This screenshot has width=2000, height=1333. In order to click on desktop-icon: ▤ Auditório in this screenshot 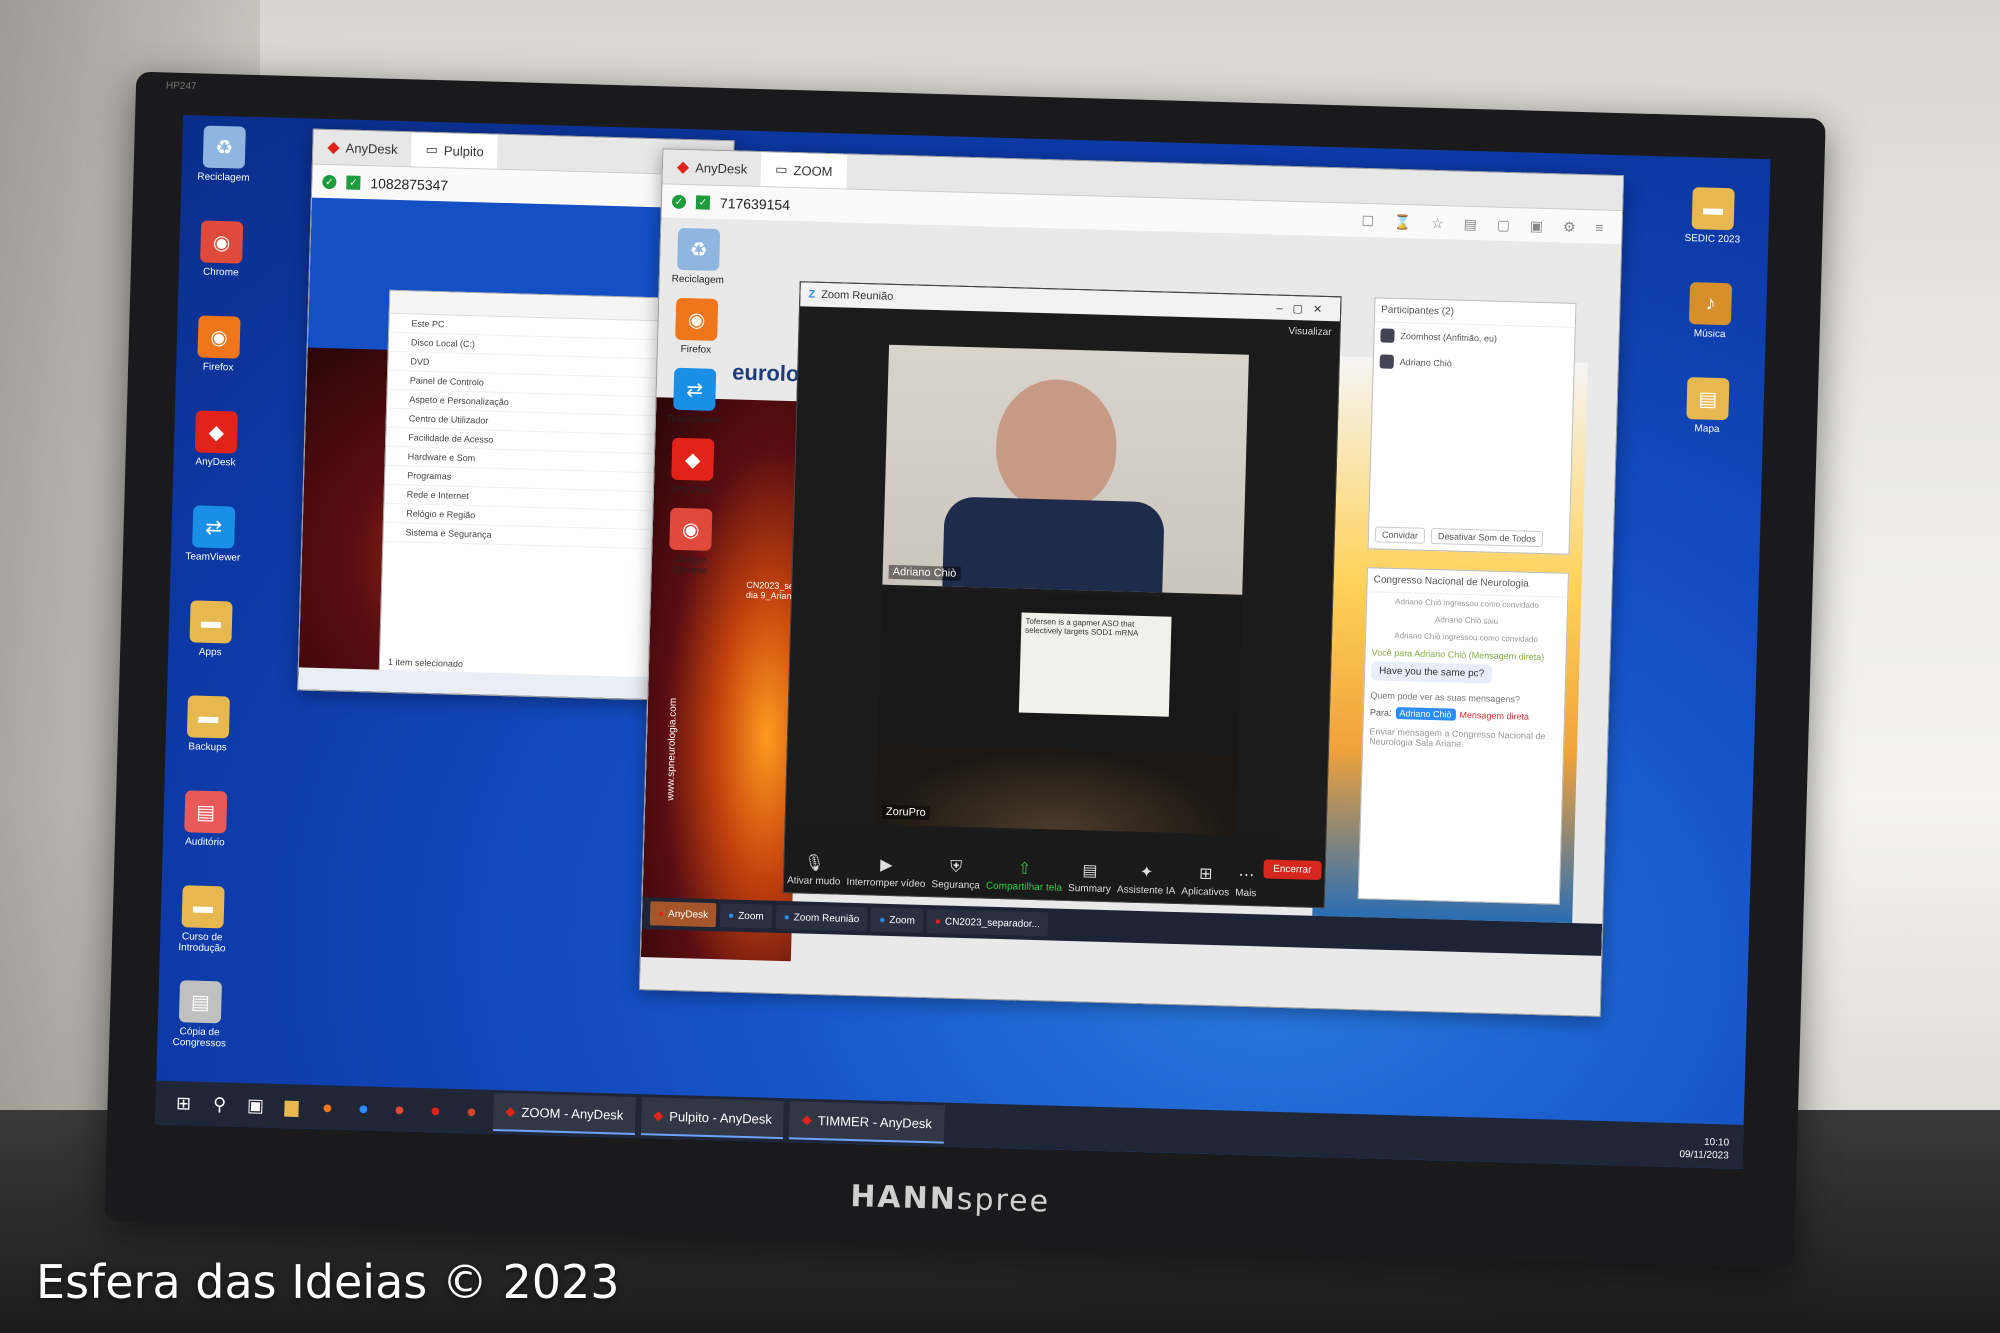, I will do `click(206, 819)`.